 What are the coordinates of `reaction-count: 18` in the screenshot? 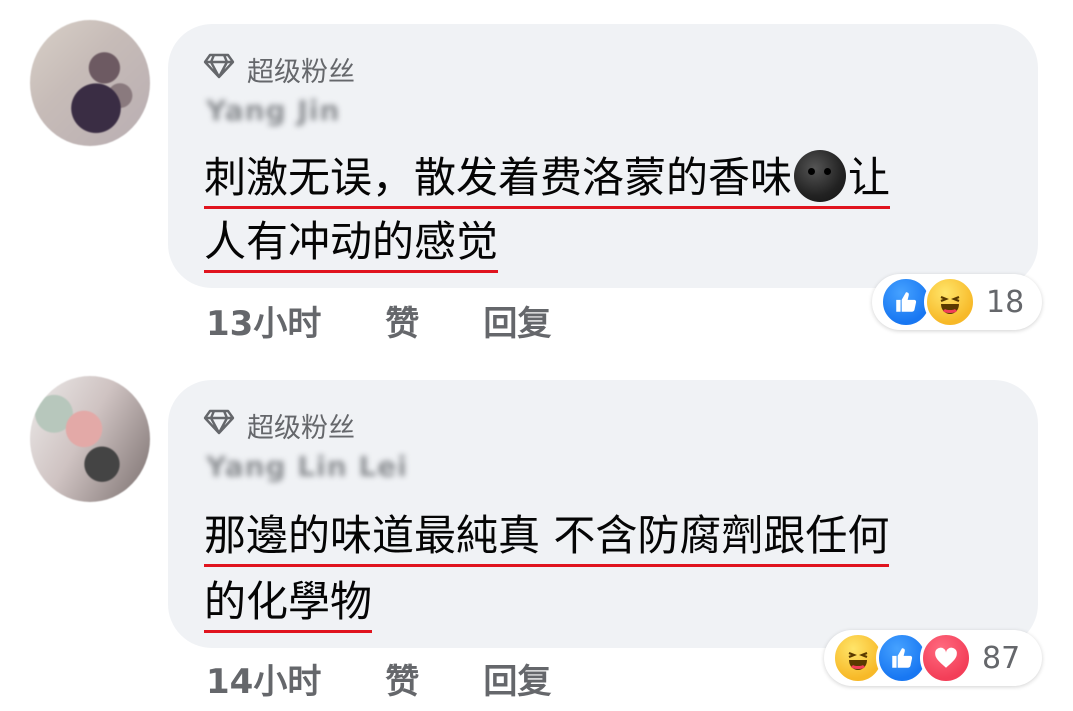 It's located at (1005, 302).